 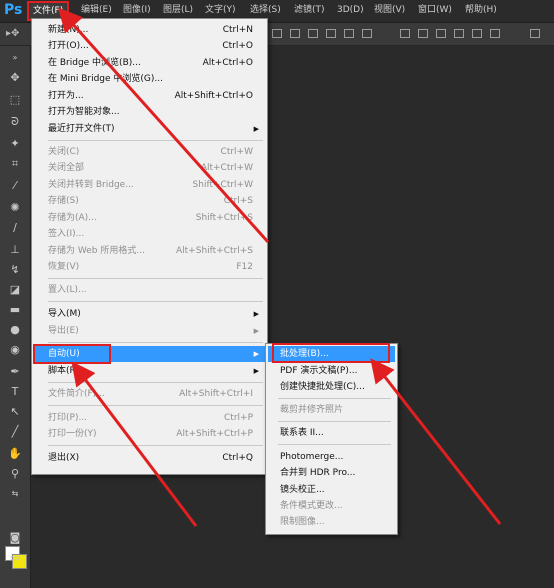 What do you see at coordinates (15, 494) in the screenshot?
I see `swap-colors-icon: ⇆` at bounding box center [15, 494].